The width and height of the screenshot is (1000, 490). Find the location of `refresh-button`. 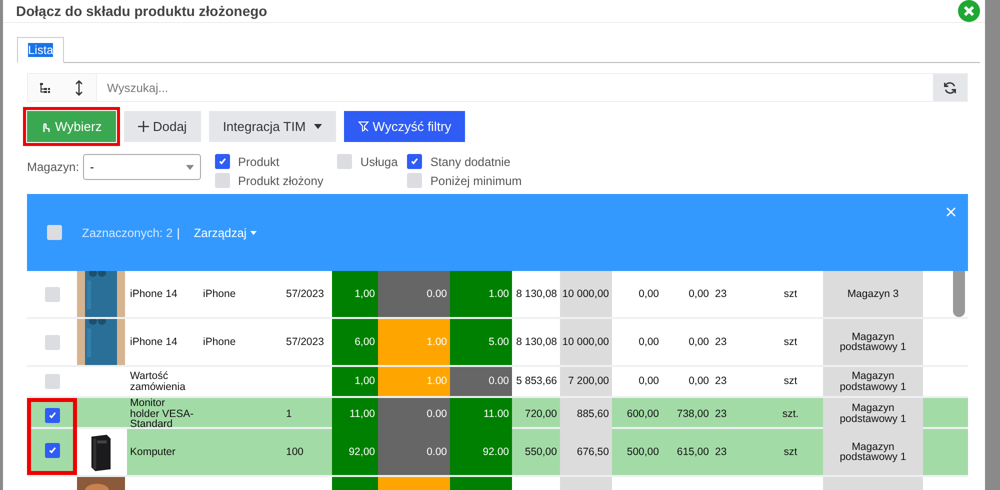

refresh-button is located at coordinates (950, 87).